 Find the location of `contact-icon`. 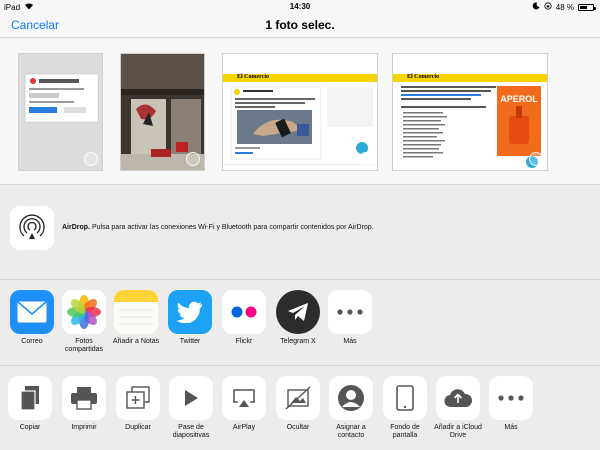

contact-icon is located at coordinates (351, 398).